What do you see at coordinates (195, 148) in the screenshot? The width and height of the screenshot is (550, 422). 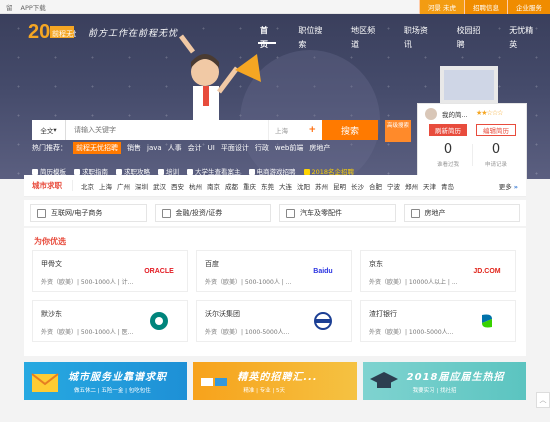 I see `hot-item: 会计` at bounding box center [195, 148].